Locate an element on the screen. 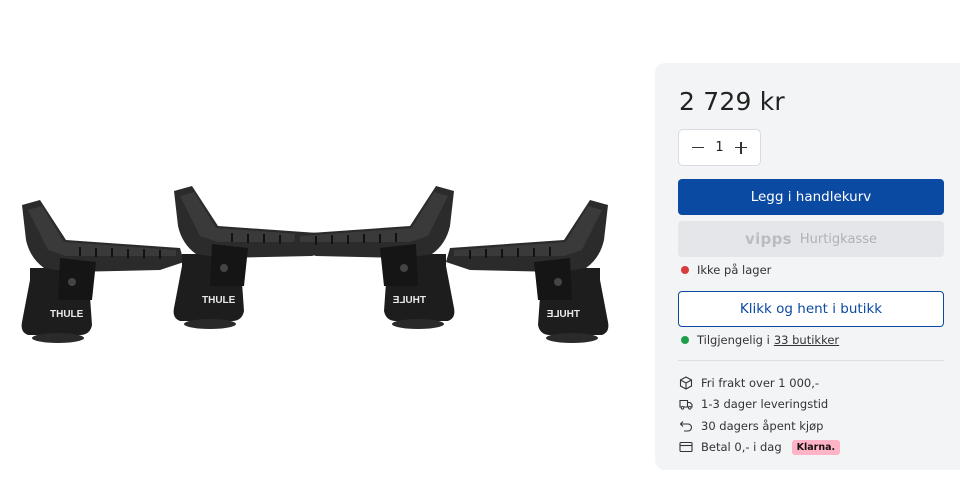  plus-icon is located at coordinates (741, 148).